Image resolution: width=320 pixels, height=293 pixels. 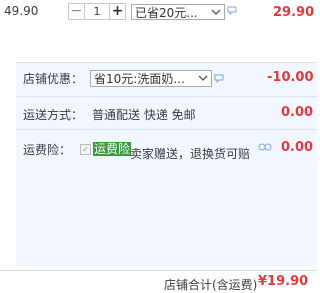 What do you see at coordinates (85, 149) in the screenshot?
I see `checkbox-icon: ✓` at bounding box center [85, 149].